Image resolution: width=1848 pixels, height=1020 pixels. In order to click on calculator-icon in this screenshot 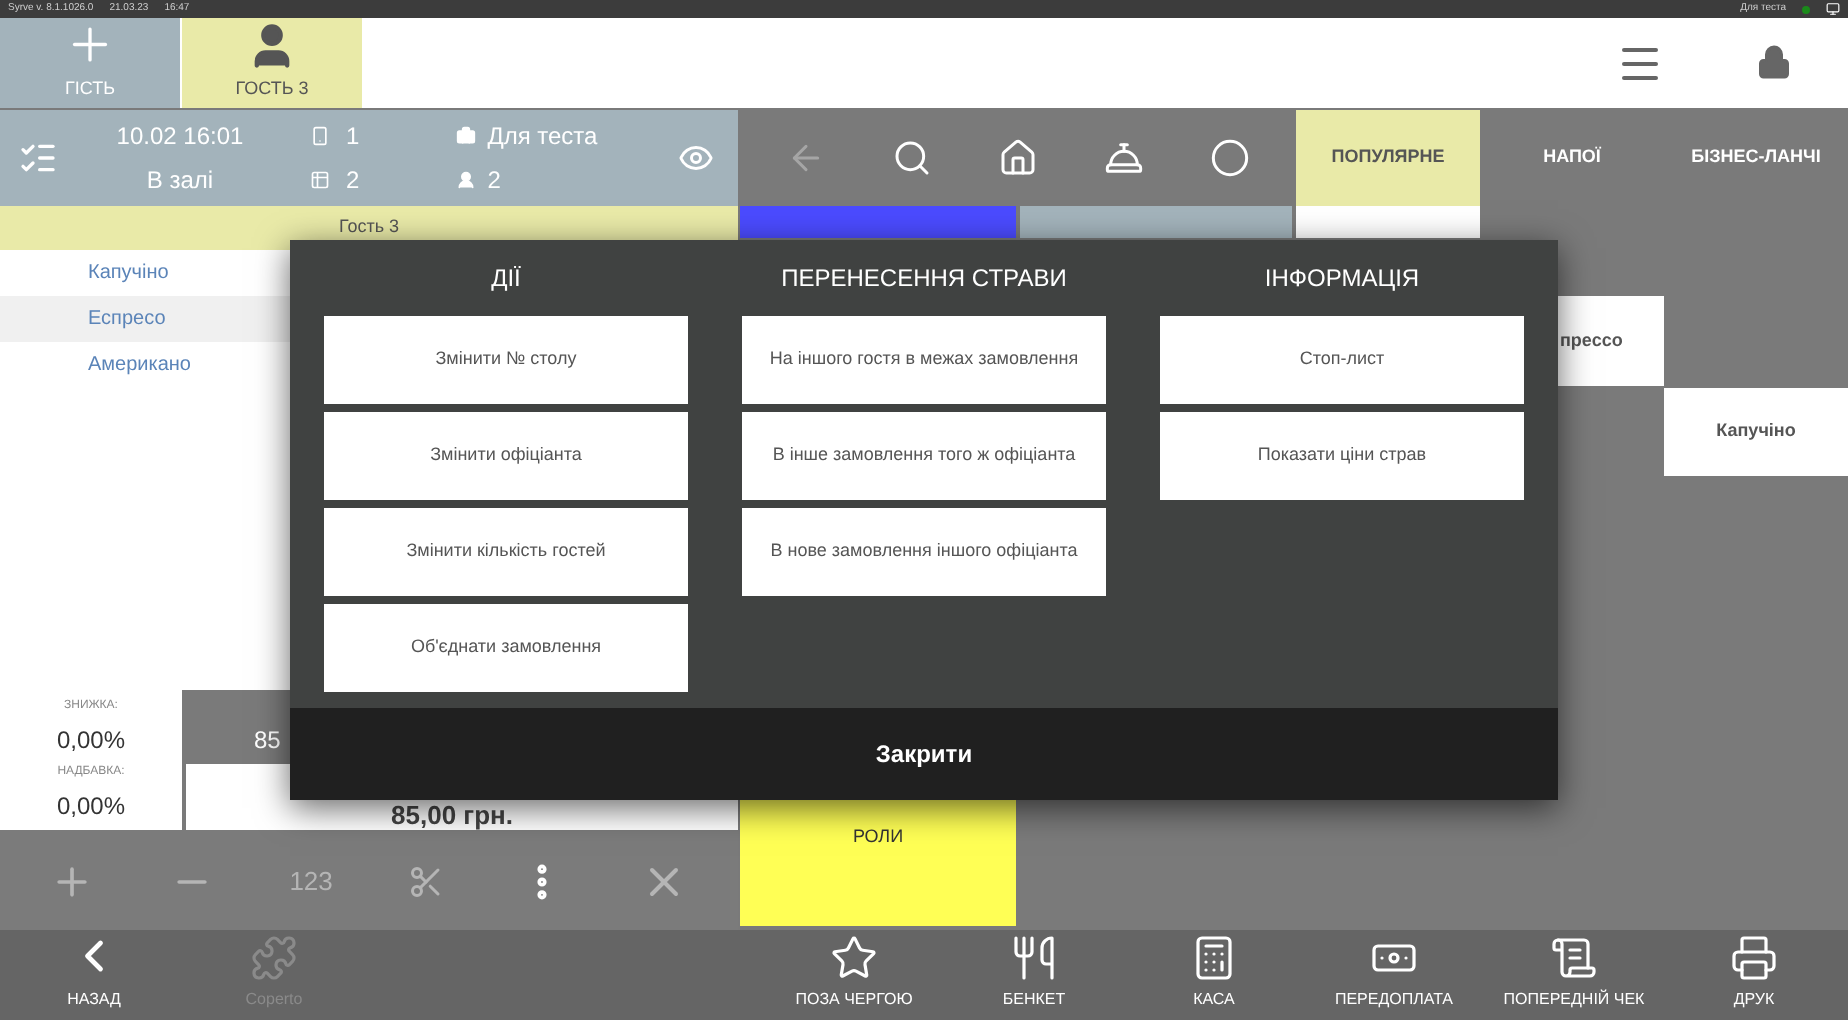, I will do `click(1214, 958)`.